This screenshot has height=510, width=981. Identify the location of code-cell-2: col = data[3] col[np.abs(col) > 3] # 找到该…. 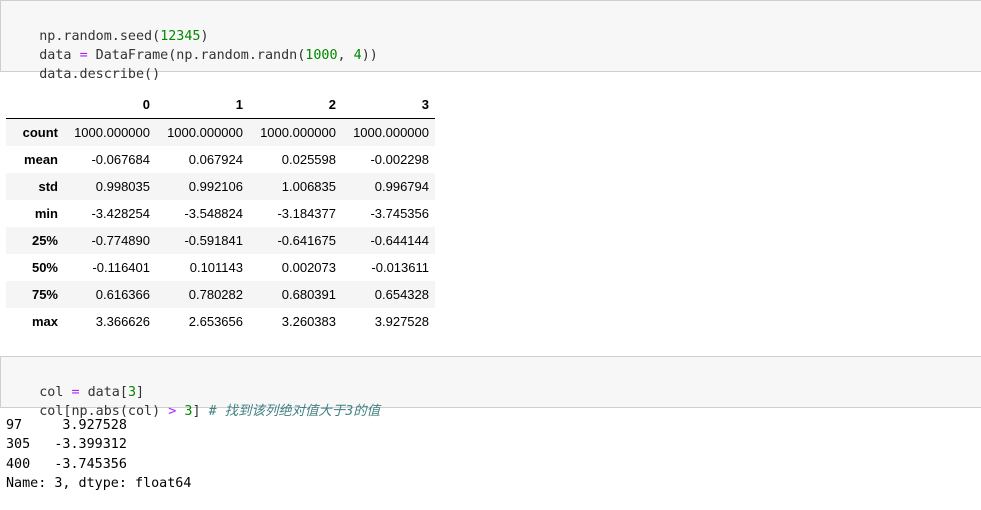
(490, 387).